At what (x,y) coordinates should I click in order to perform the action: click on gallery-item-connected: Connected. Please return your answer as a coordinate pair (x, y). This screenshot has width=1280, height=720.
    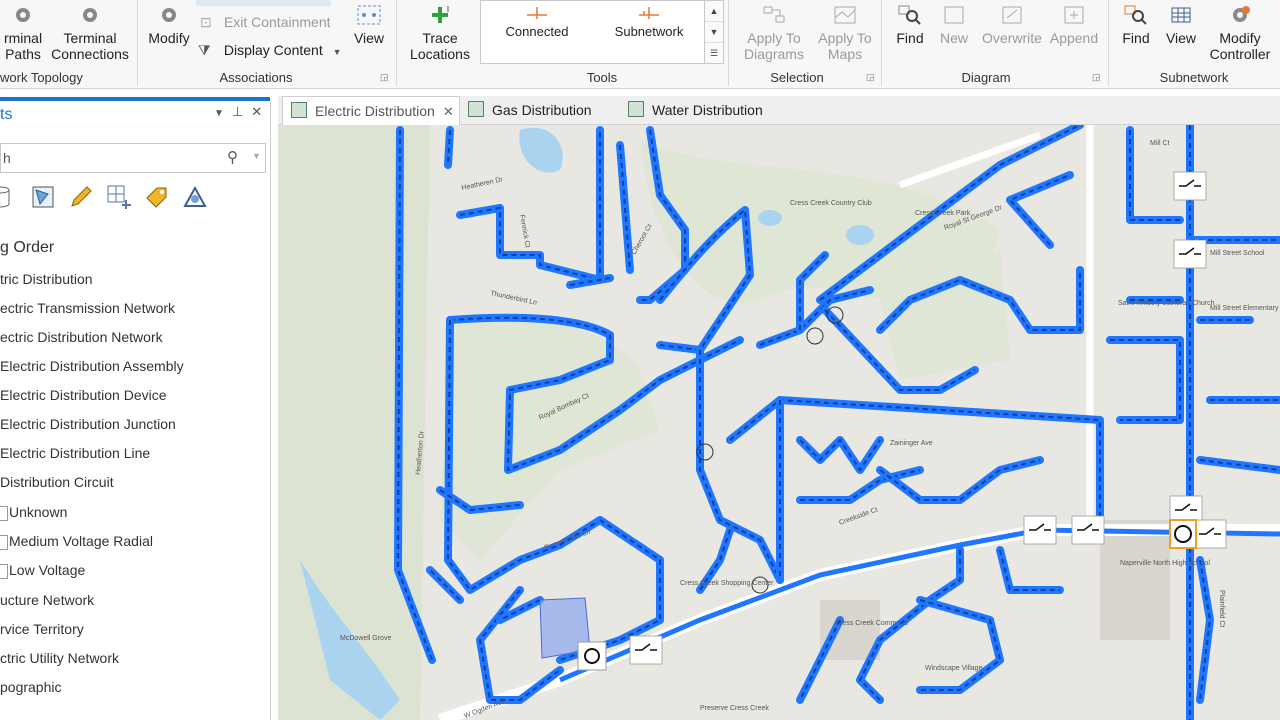
    Looking at the image, I should click on (537, 32).